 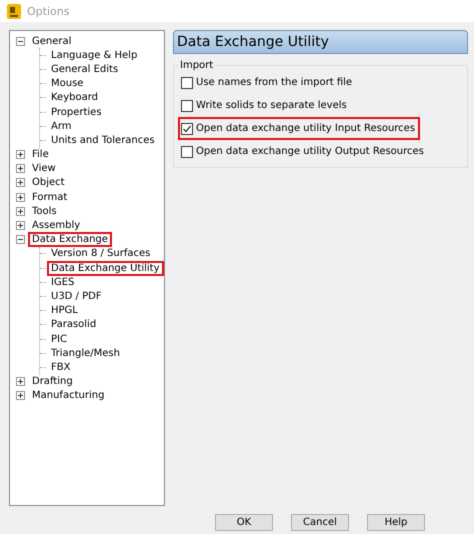 I want to click on tree-item: File, so click(x=40, y=154).